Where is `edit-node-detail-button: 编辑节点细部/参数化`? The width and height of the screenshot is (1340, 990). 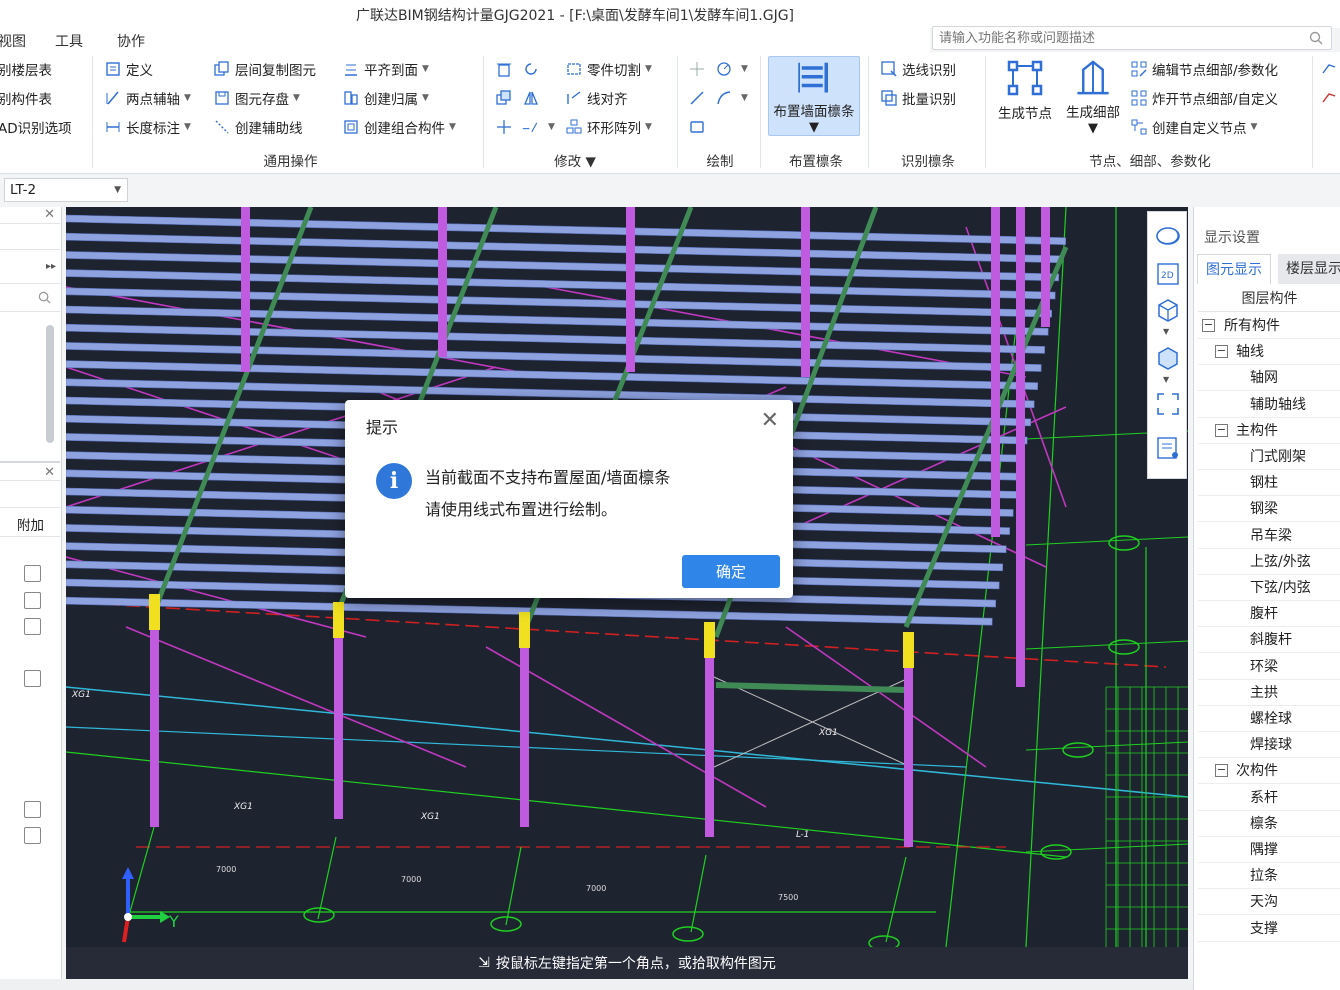
edit-node-detail-button: 编辑节点细部/参数化 is located at coordinates (1204, 69).